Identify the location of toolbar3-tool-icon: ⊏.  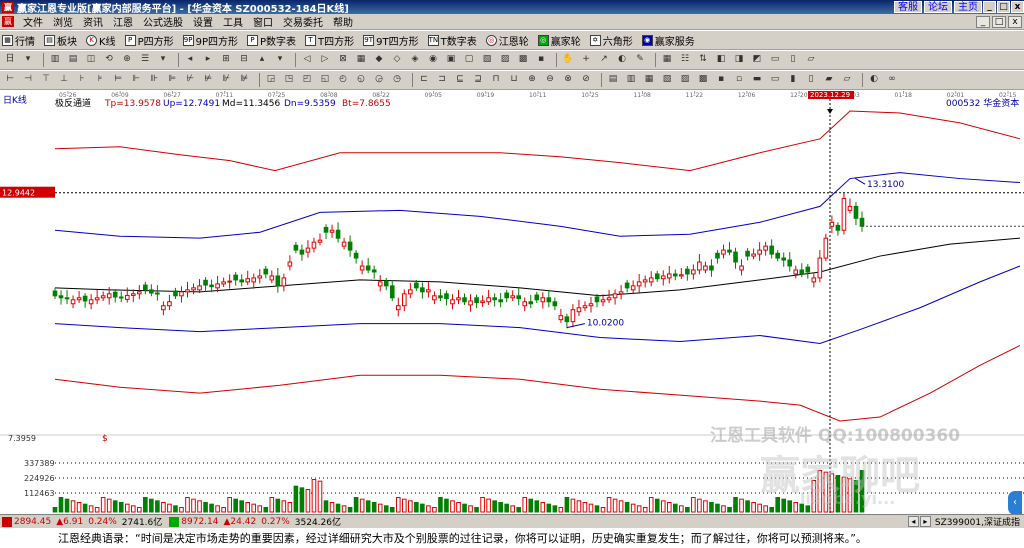
(424, 80).